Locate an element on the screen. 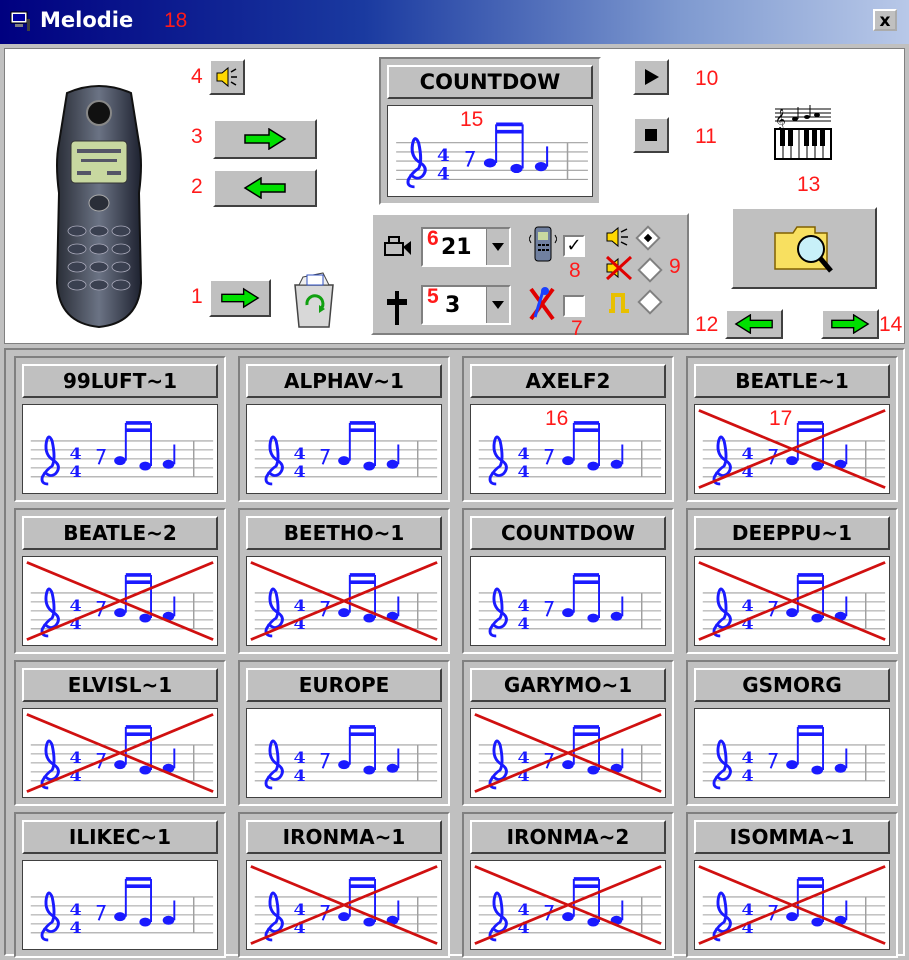  recycle-bin-icon is located at coordinates (314, 300).